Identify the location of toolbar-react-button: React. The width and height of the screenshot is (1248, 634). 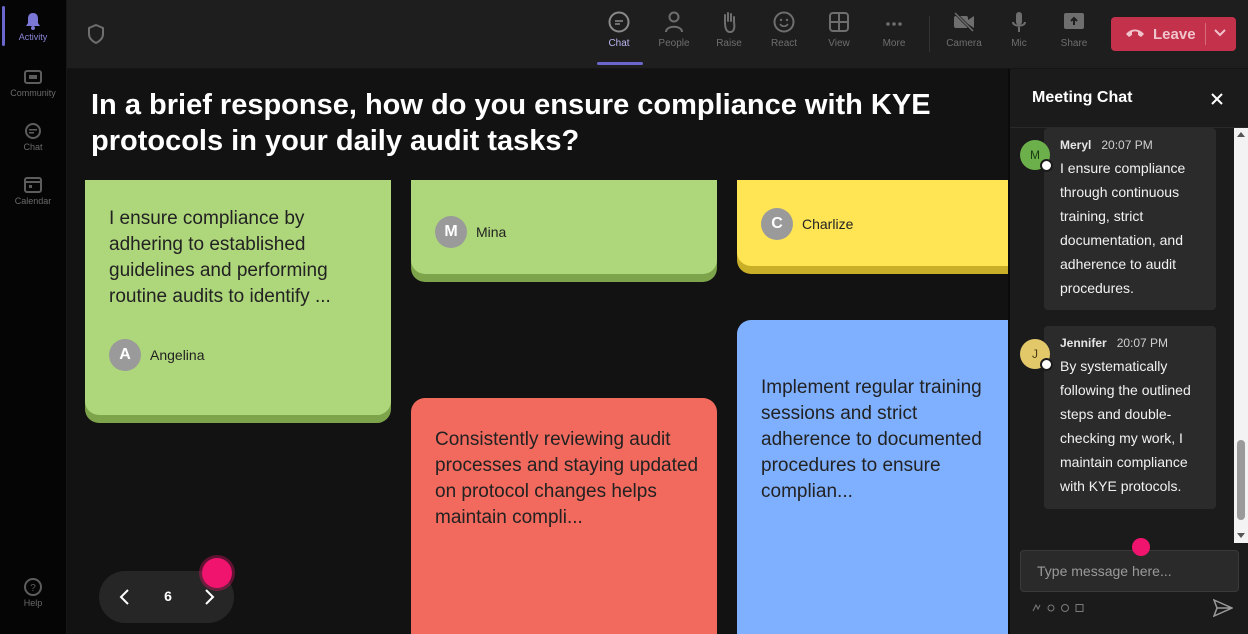
(784, 29).